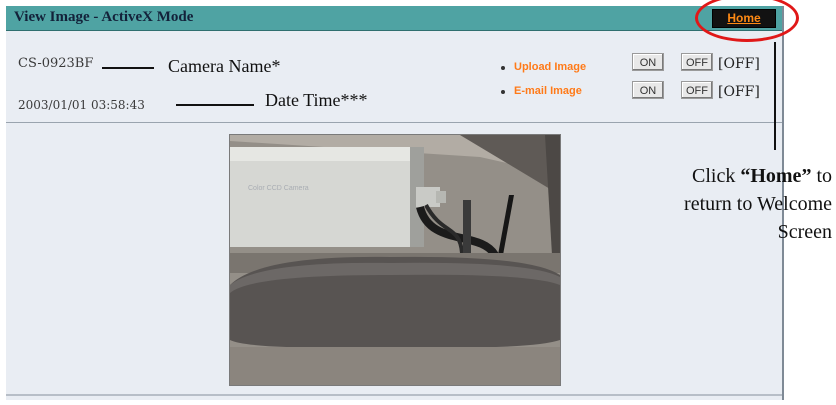 The height and width of the screenshot is (405, 836). Describe the element at coordinates (804, 232) in the screenshot. I see `callout-line-3: Screen` at that location.